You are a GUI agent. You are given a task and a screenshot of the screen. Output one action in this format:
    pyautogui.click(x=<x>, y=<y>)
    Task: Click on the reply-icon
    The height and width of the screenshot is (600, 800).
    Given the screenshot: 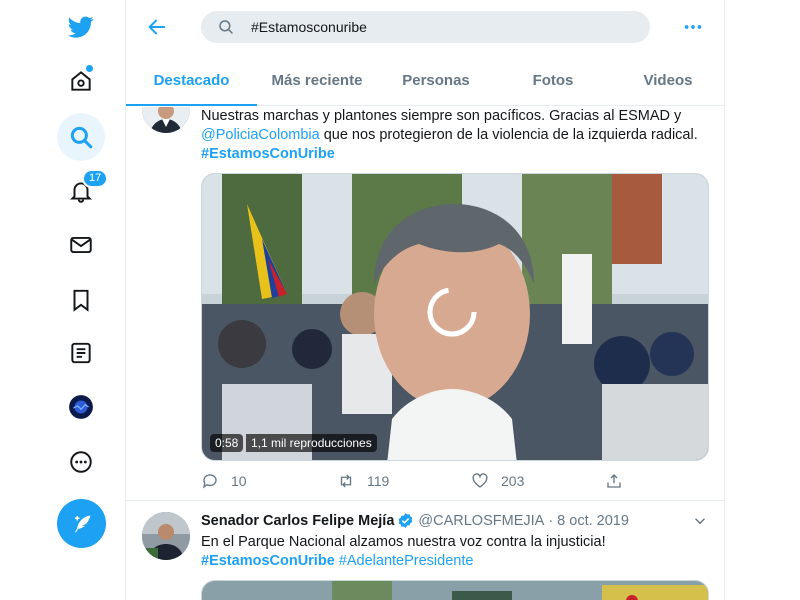 What is the action you would take?
    pyautogui.click(x=209, y=481)
    